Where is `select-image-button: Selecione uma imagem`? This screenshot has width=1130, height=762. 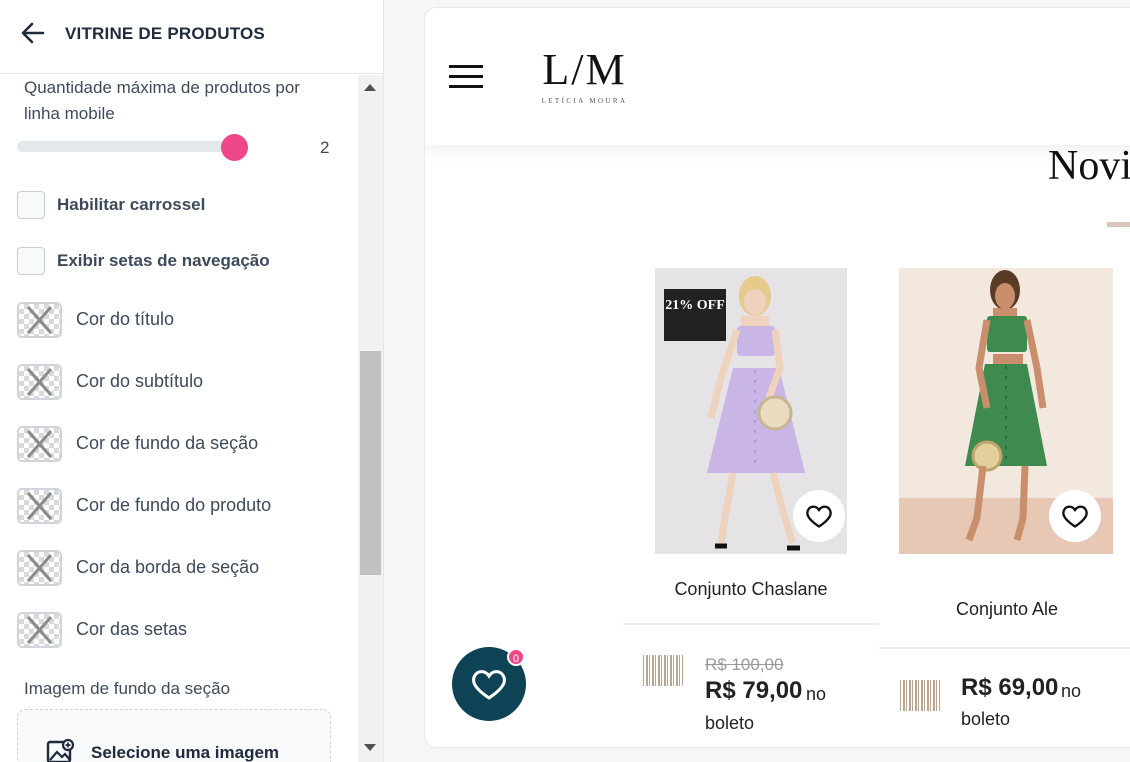 select-image-button: Selecione uma imagem is located at coordinates (174, 735).